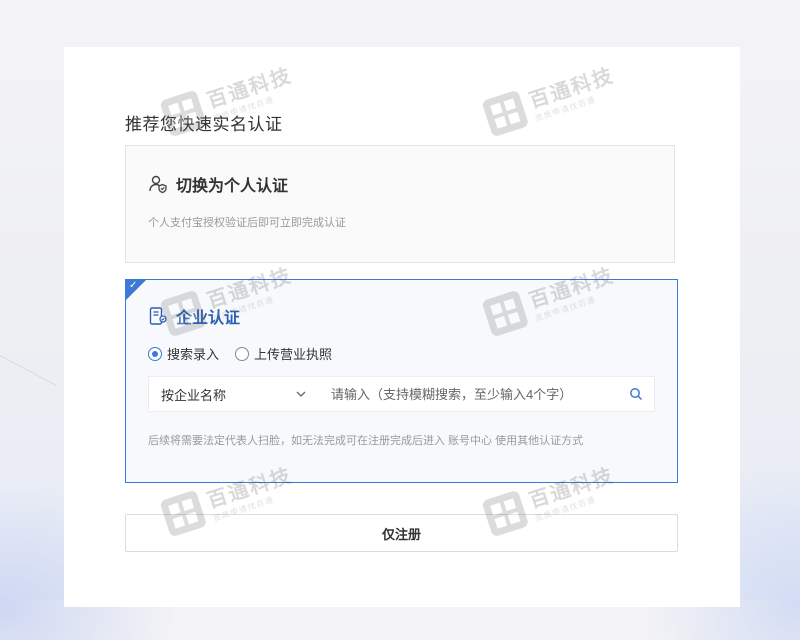 Image resolution: width=800 pixels, height=640 pixels. I want to click on radio-upload-license-label: 上传营业执照, so click(293, 354).